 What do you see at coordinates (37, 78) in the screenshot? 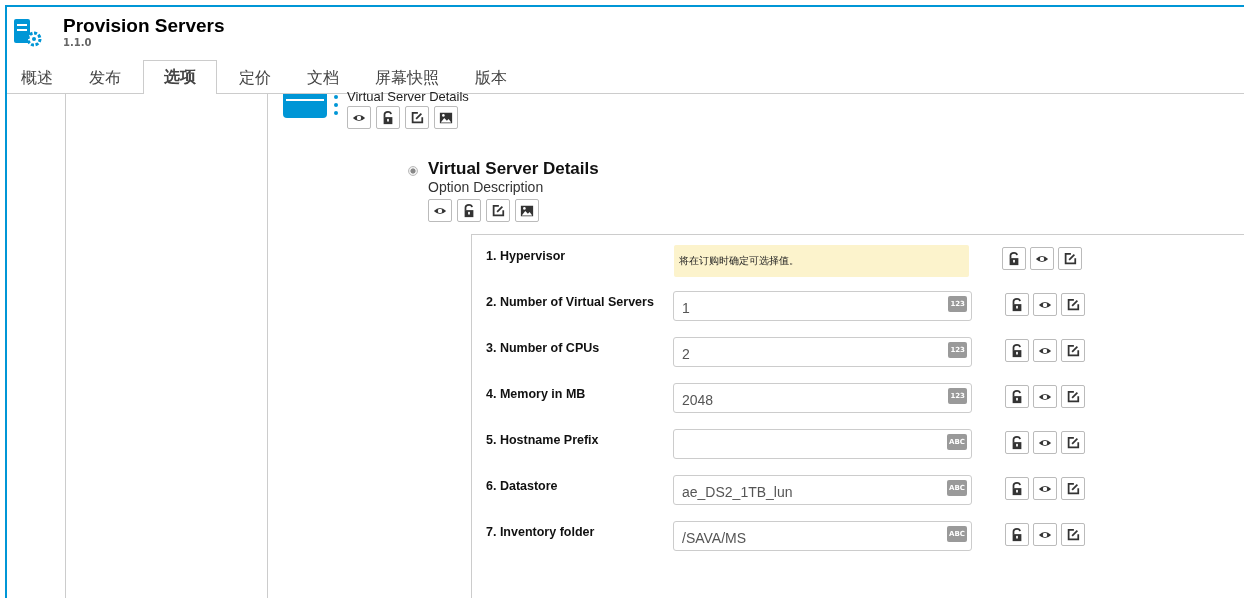
I see `tab: 概述` at bounding box center [37, 78].